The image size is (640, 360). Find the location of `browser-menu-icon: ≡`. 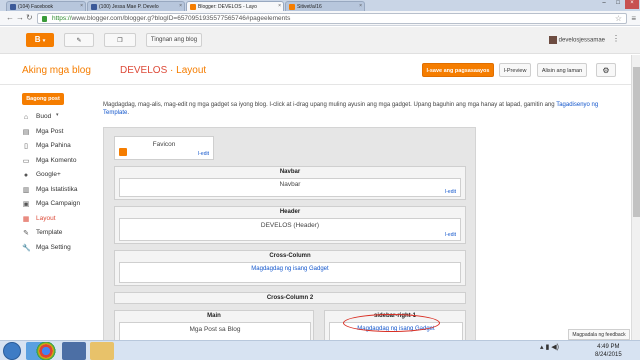

browser-menu-icon: ≡ is located at coordinates (633, 18).